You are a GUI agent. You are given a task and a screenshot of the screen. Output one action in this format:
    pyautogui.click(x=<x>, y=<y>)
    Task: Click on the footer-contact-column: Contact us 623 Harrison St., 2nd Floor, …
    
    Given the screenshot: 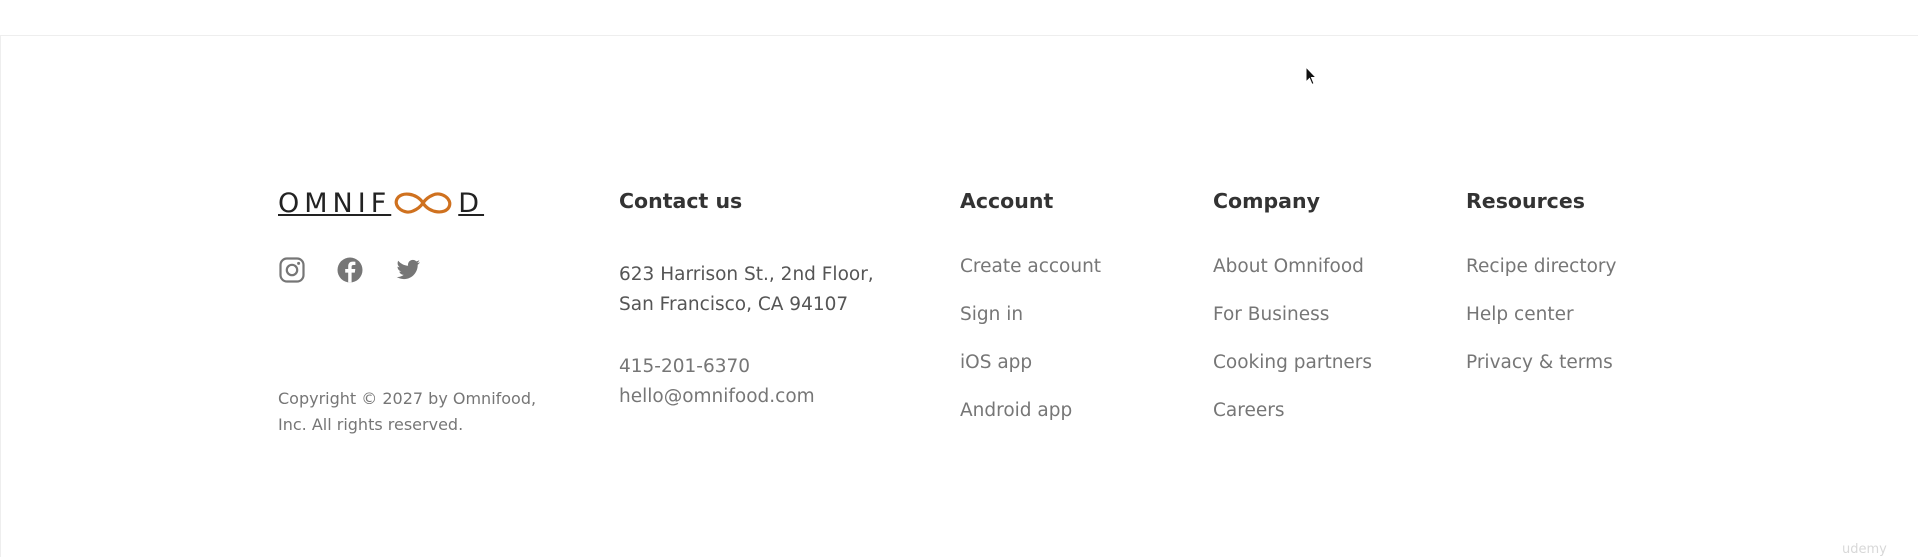 What is the action you would take?
    pyautogui.click(x=769, y=296)
    